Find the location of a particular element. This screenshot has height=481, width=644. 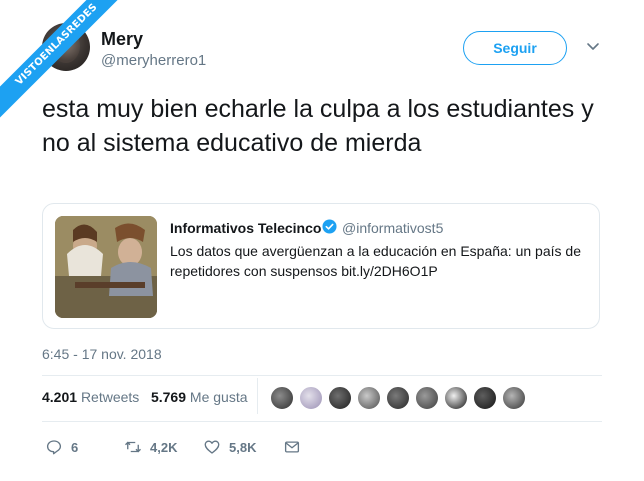

follow-button: Seguir is located at coordinates (515, 48).